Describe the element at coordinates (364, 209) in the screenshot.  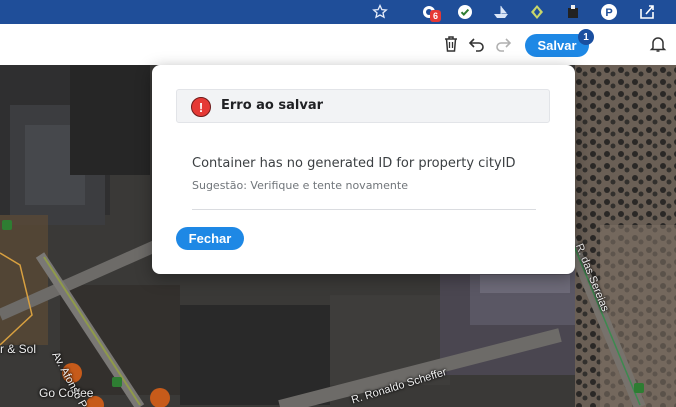
I see `divider` at that location.